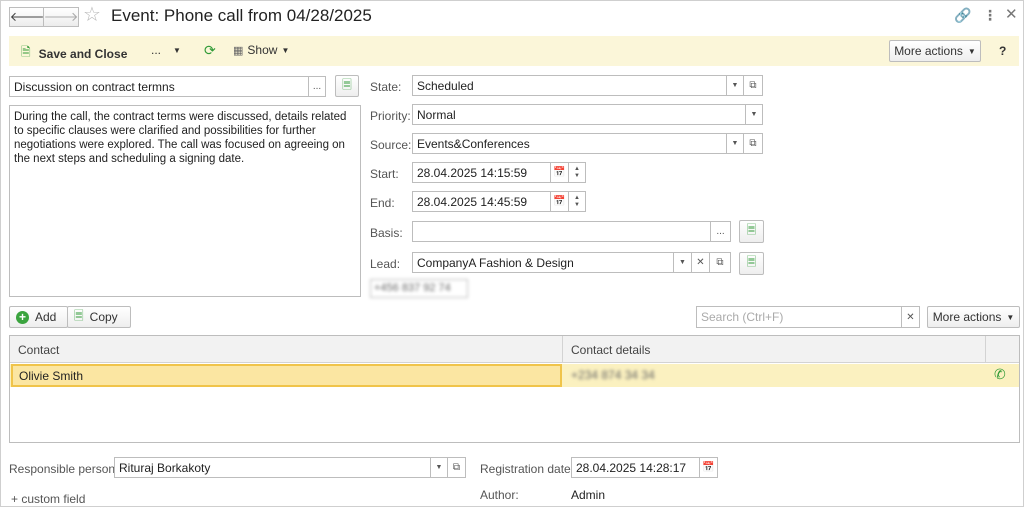 The image size is (1024, 507). Describe the element at coordinates (561, 231) in the screenshot. I see `basis-field` at that location.